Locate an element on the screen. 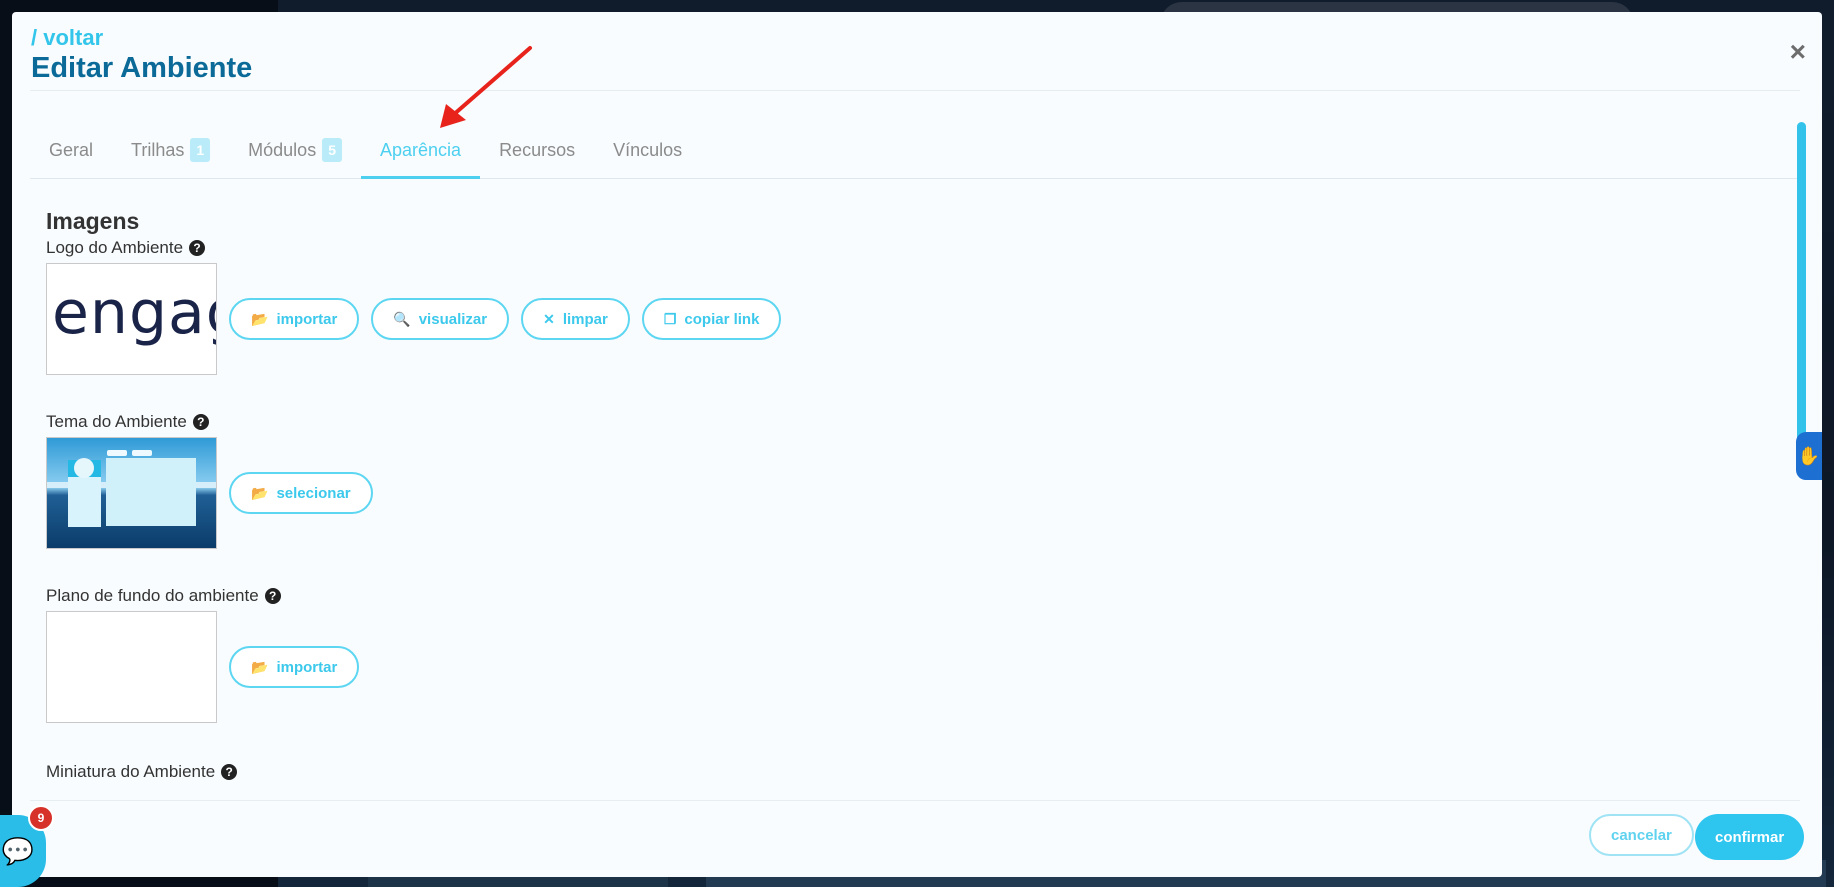 The image size is (1834, 887). theme-field: Tema do Ambiente ? 📂 selecionar is located at coordinates (906, 480).